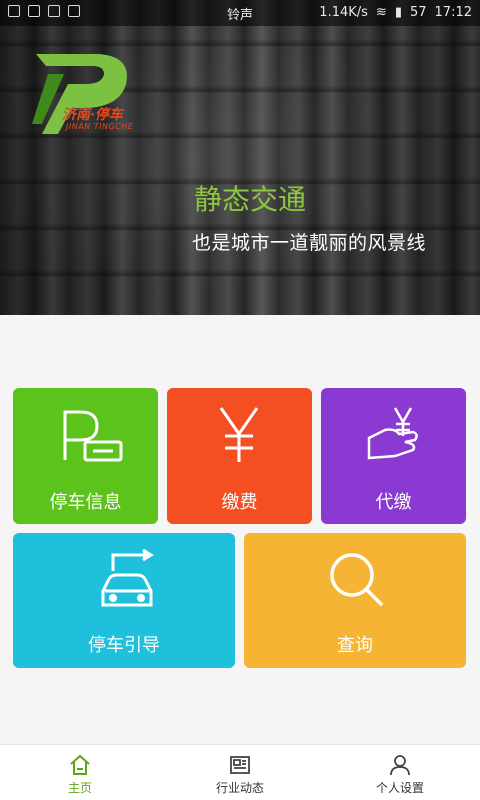 The height and width of the screenshot is (800, 480). I want to click on tile-label: 停车信息, so click(85, 502).